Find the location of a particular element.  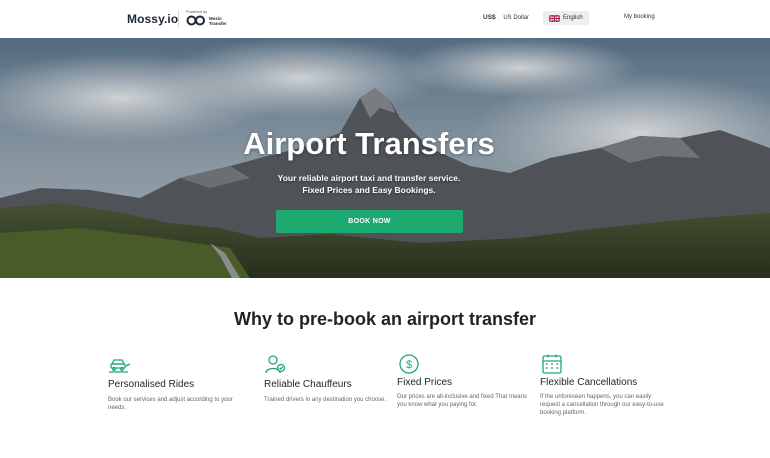

feature-title: Flexible Cancellations is located at coordinates (589, 382).